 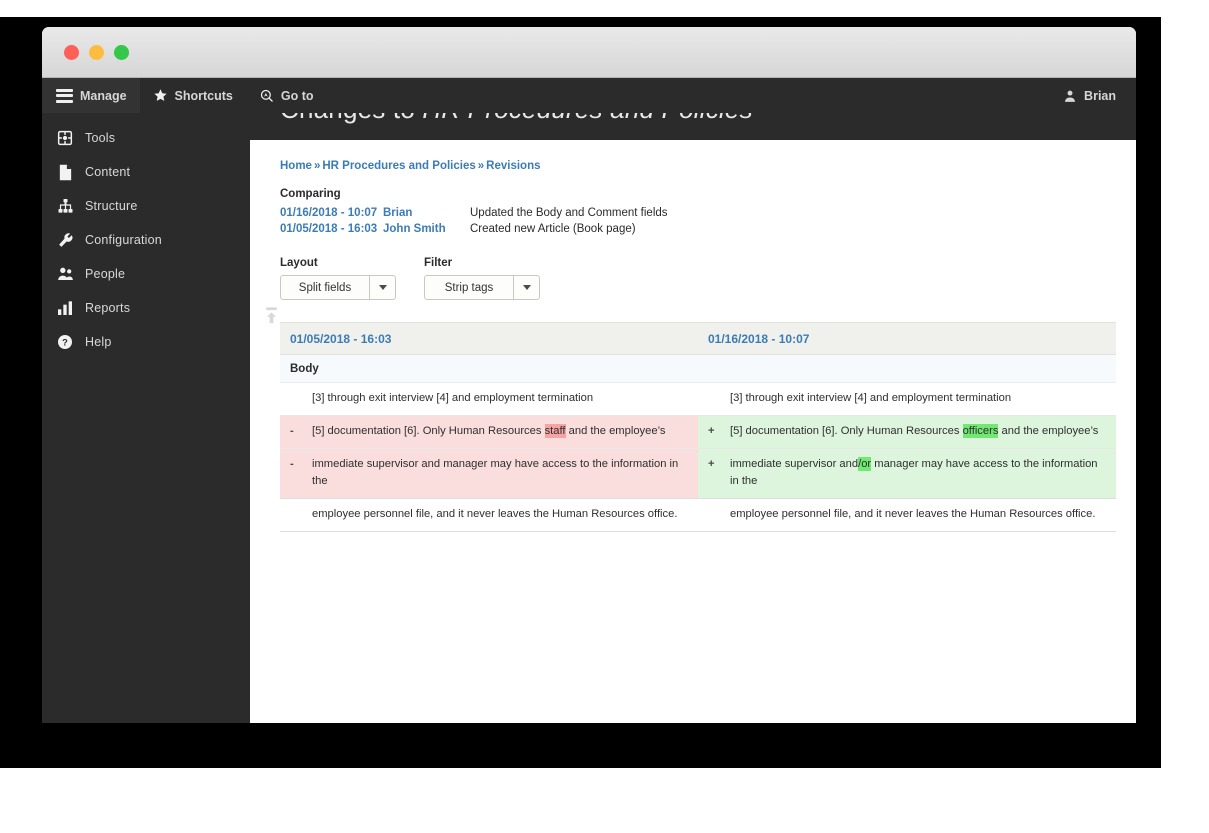 I want to click on toolbar-item-goto: Go to, so click(x=286, y=95).